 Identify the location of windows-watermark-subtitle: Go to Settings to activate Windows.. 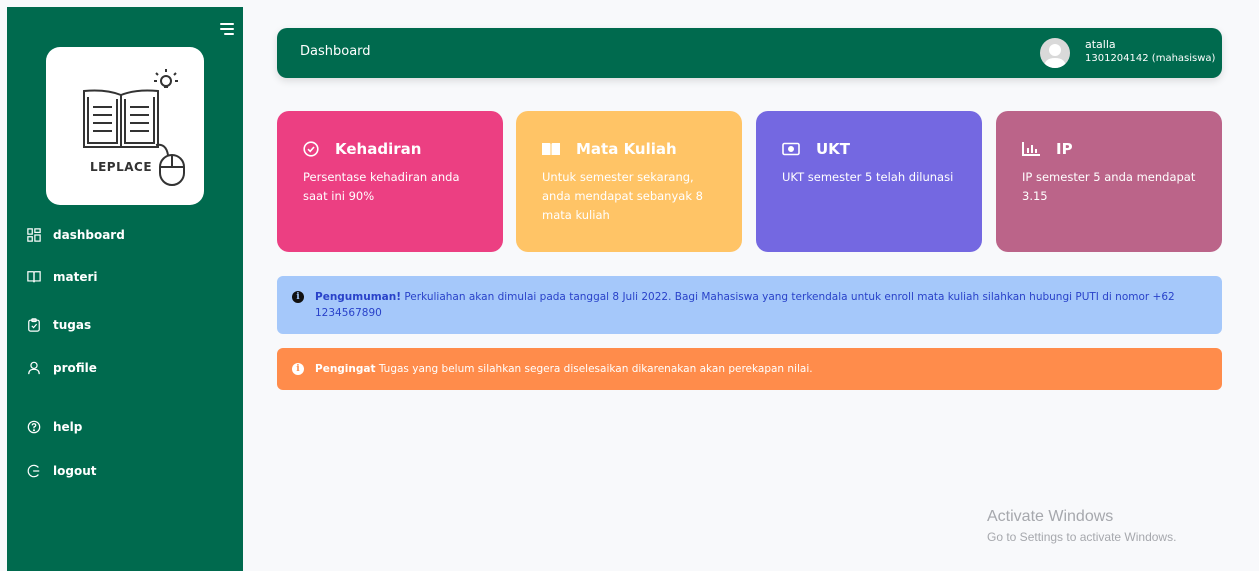
(1082, 537).